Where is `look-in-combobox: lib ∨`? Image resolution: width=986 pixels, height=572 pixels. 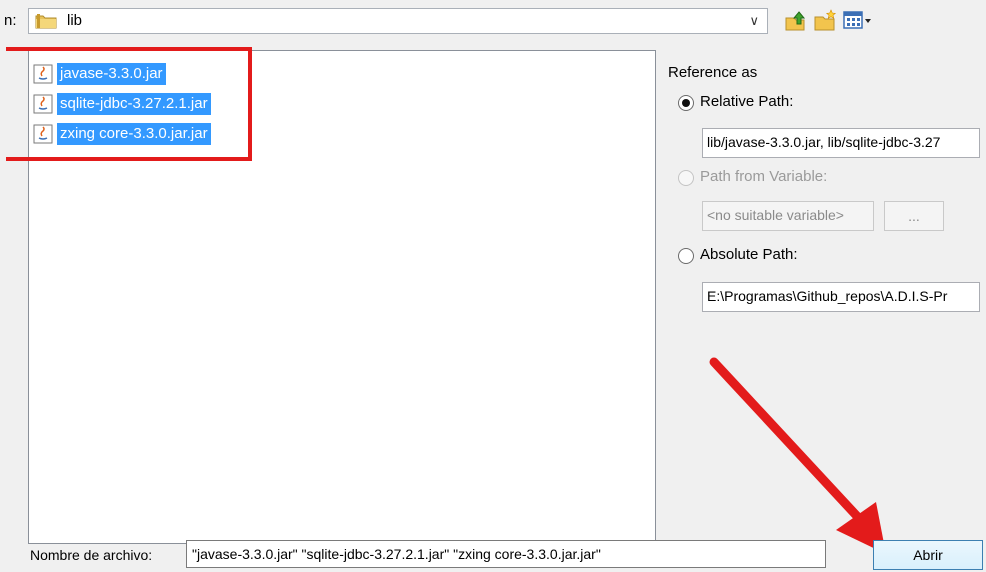
look-in-combobox: lib ∨ is located at coordinates (398, 21).